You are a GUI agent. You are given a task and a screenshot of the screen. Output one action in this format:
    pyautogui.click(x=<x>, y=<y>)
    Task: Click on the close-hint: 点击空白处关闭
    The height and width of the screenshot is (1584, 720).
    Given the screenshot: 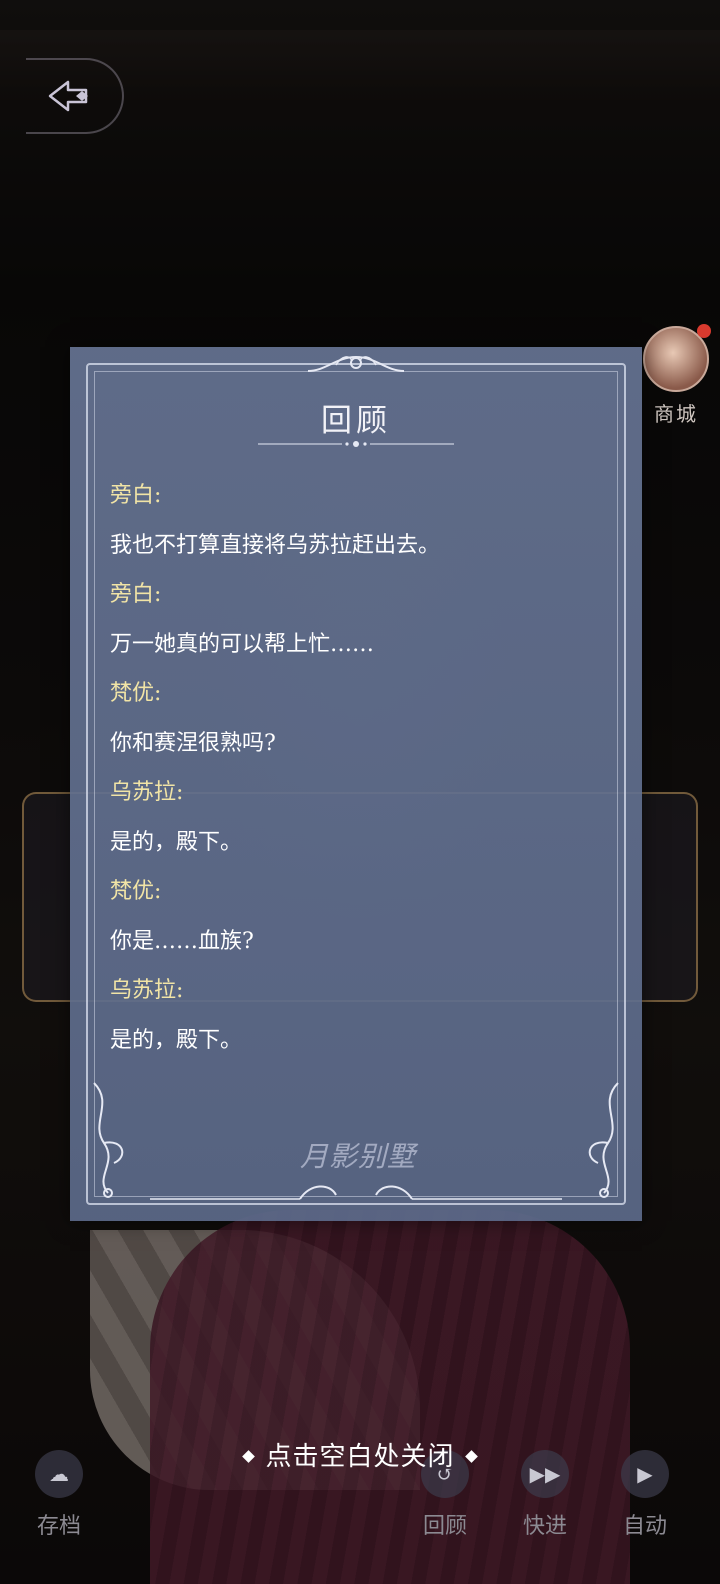 What is the action you would take?
    pyautogui.click(x=360, y=1454)
    